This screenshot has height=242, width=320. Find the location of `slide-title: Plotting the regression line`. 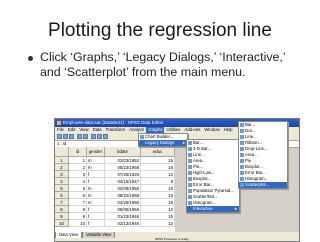

slide-title: Plotting the regression line is located at coordinates (160, 30).